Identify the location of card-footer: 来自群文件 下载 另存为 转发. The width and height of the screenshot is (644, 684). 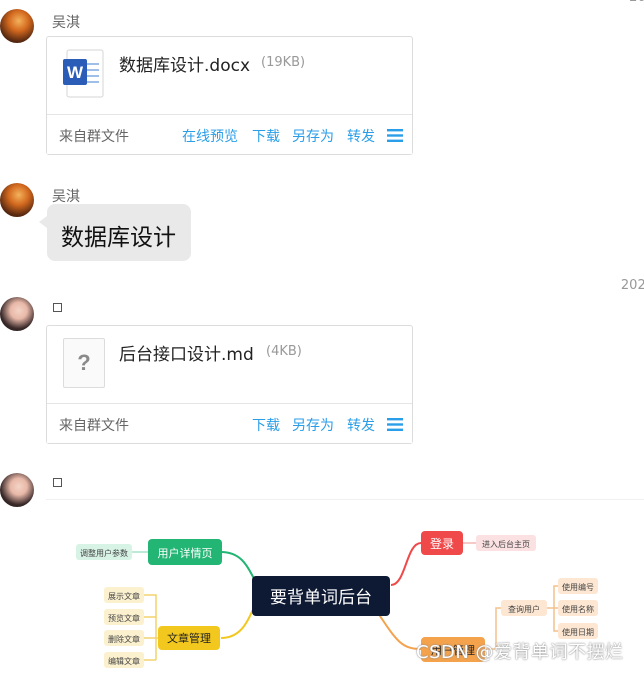
(229, 423).